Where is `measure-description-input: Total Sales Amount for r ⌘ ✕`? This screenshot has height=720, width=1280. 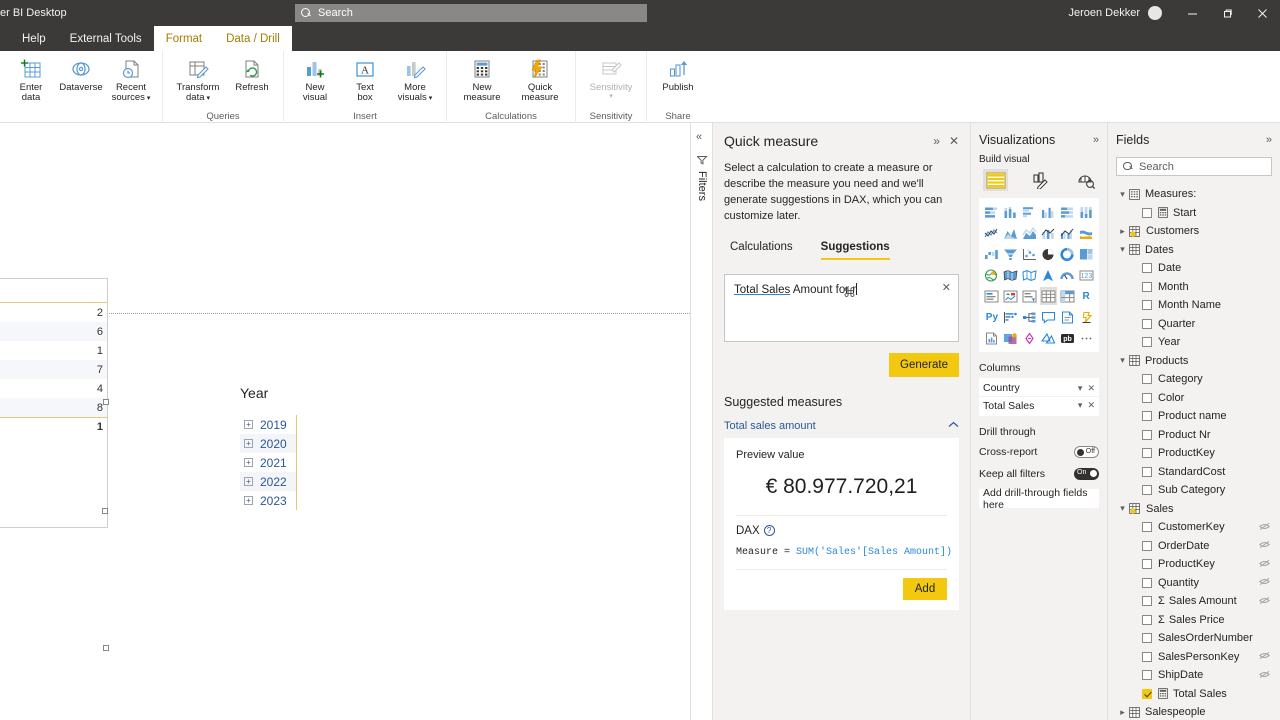
measure-description-input: Total Sales Amount for r ⌘ ✕ is located at coordinates (841, 307).